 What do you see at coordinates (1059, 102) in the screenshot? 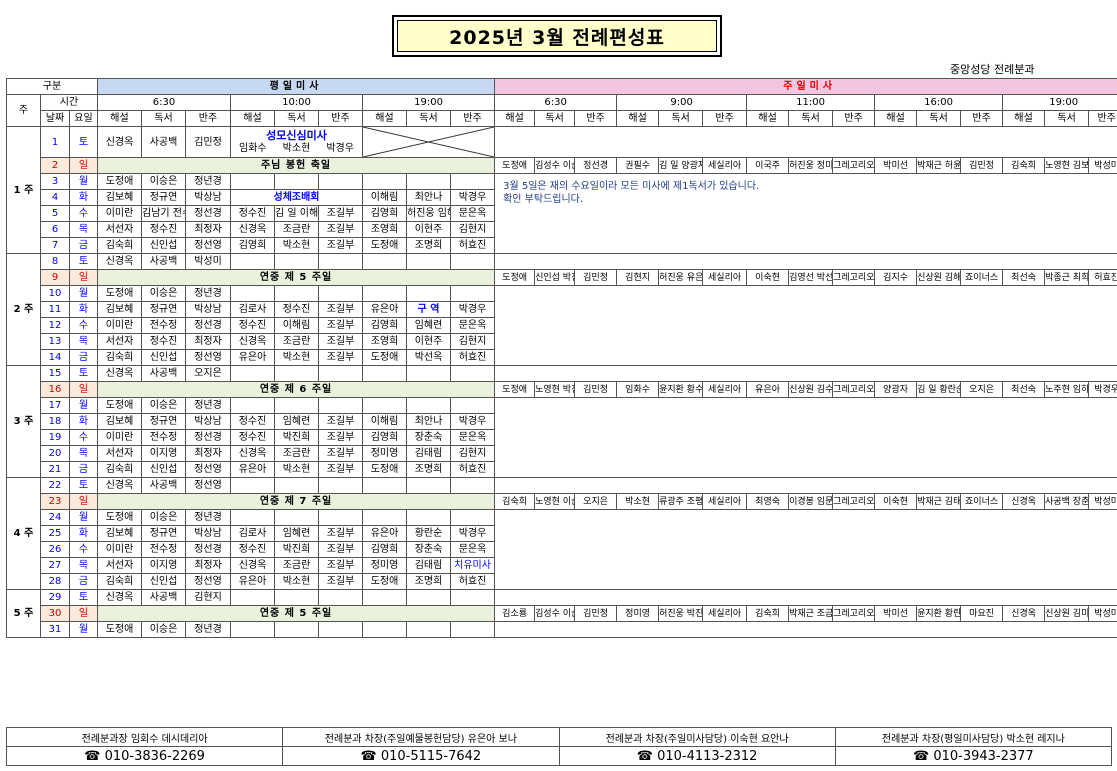
I see `header-time-slot: 19:00` at bounding box center [1059, 102].